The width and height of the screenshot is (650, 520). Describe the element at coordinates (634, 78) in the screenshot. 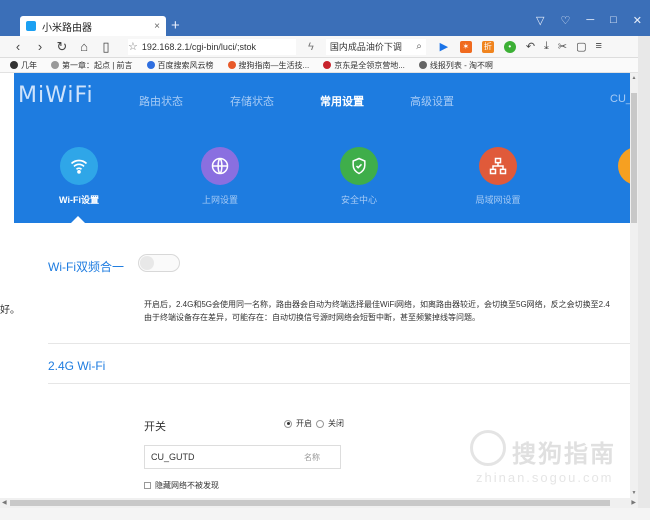

I see `scroll-up-icon: ▲` at that location.